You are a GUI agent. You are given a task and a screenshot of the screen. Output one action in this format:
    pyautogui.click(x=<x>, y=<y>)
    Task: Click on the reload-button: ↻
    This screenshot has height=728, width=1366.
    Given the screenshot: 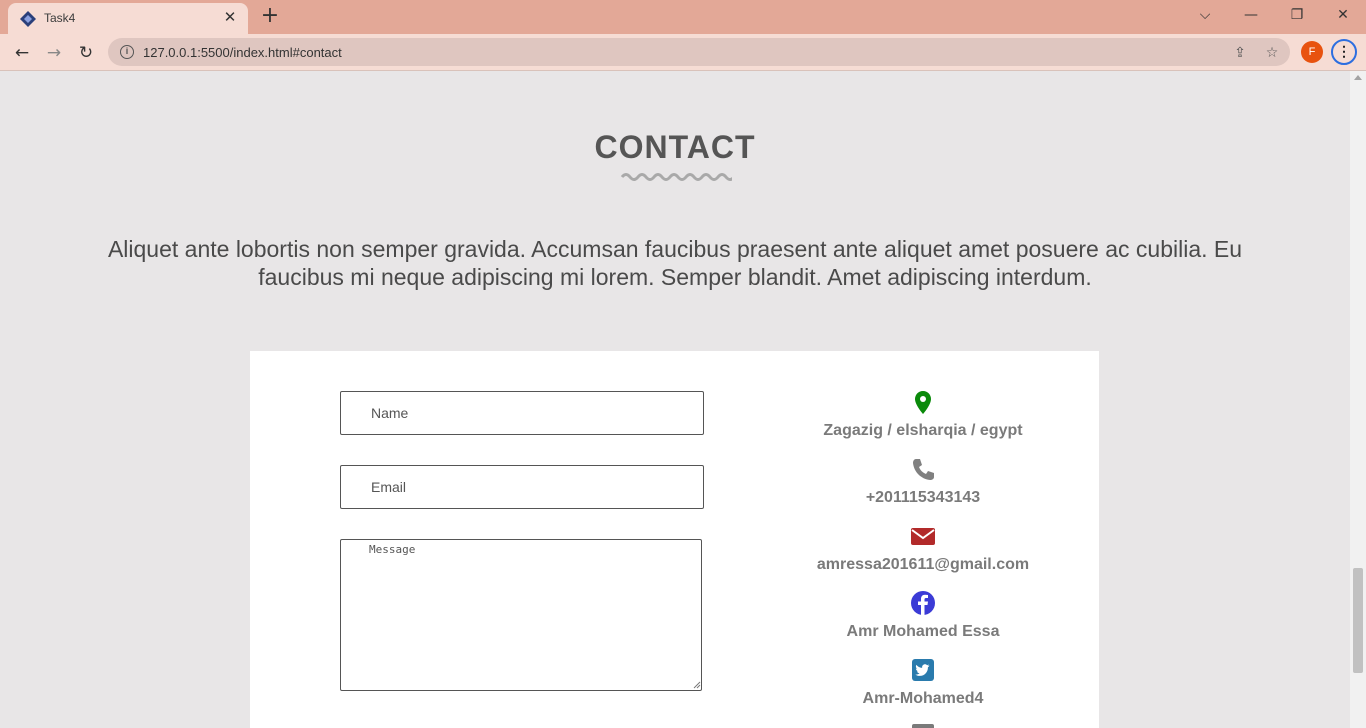 What is the action you would take?
    pyautogui.click(x=86, y=53)
    